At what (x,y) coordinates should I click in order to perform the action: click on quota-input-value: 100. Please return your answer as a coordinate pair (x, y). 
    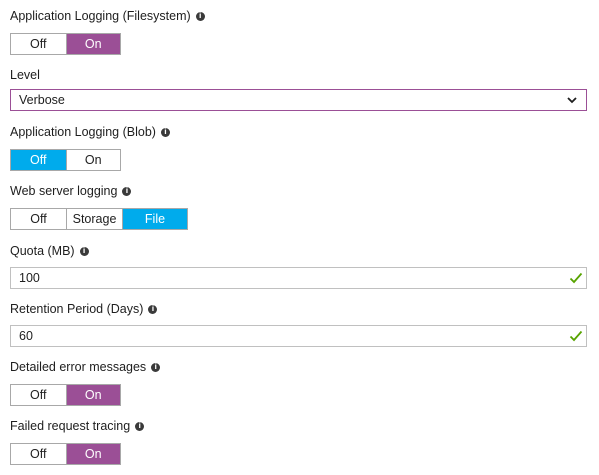
    Looking at the image, I should click on (29, 278).